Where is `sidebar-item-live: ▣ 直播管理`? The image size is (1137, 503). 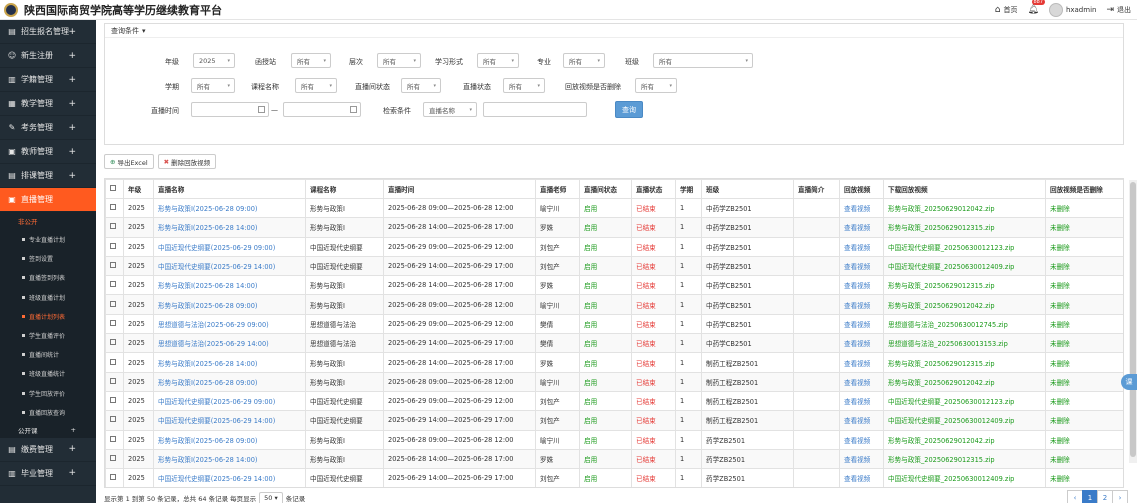 sidebar-item-live: ▣ 直播管理 is located at coordinates (48, 200).